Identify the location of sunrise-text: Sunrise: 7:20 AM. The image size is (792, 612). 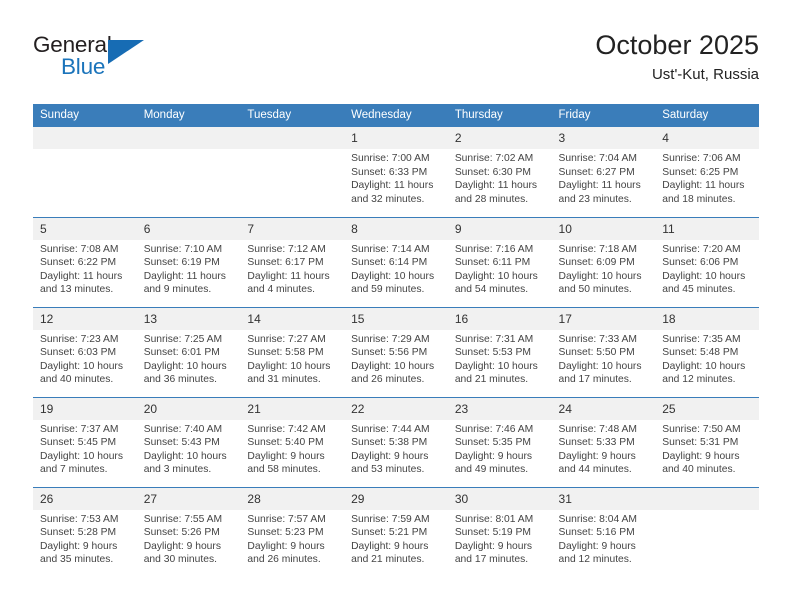
(701, 249).